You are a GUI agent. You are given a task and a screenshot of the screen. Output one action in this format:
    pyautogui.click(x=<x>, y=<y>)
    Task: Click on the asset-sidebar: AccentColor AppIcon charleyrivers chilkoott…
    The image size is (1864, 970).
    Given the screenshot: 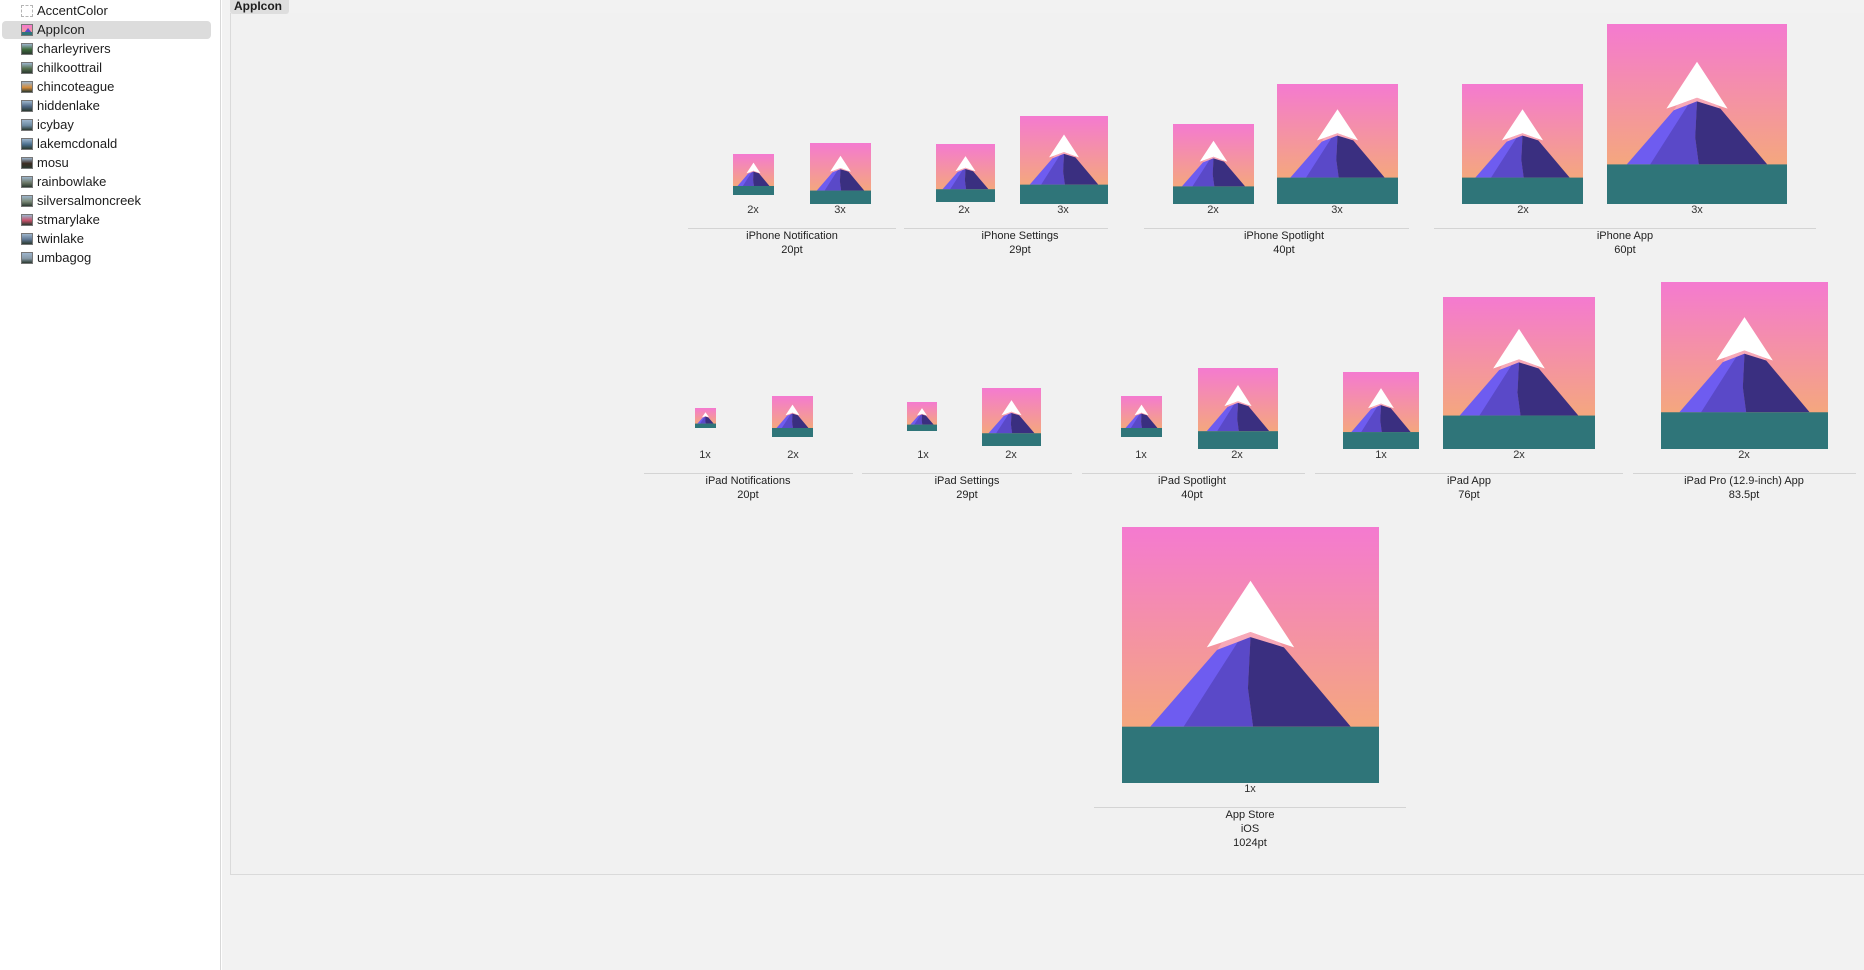 What is the action you would take?
    pyautogui.click(x=110, y=485)
    